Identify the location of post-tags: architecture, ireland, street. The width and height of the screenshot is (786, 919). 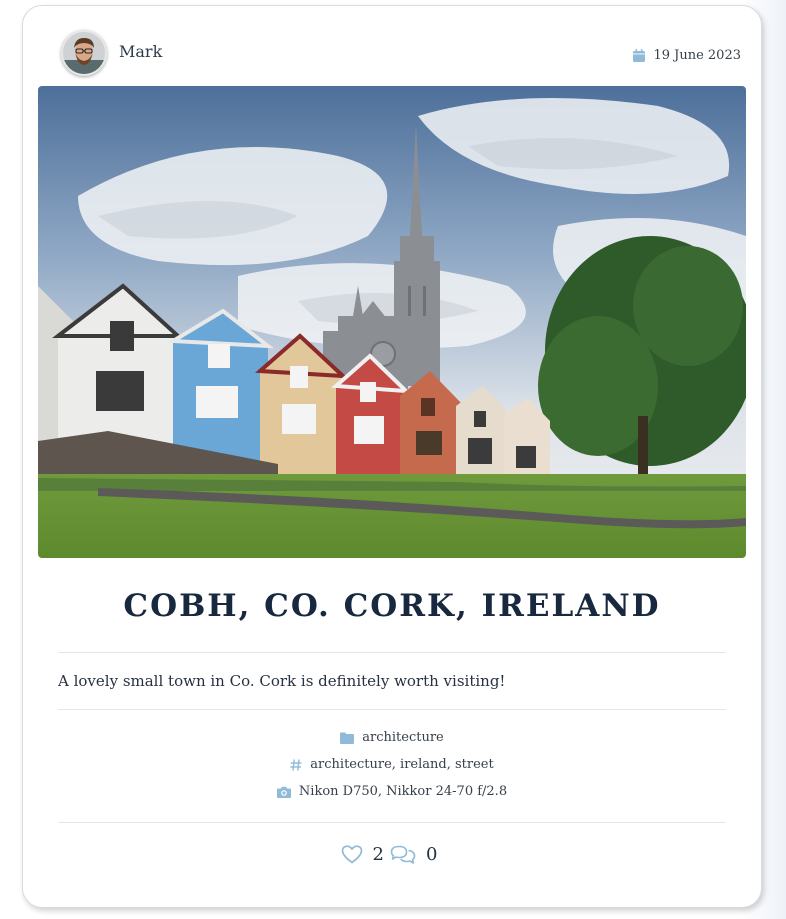
(392, 764).